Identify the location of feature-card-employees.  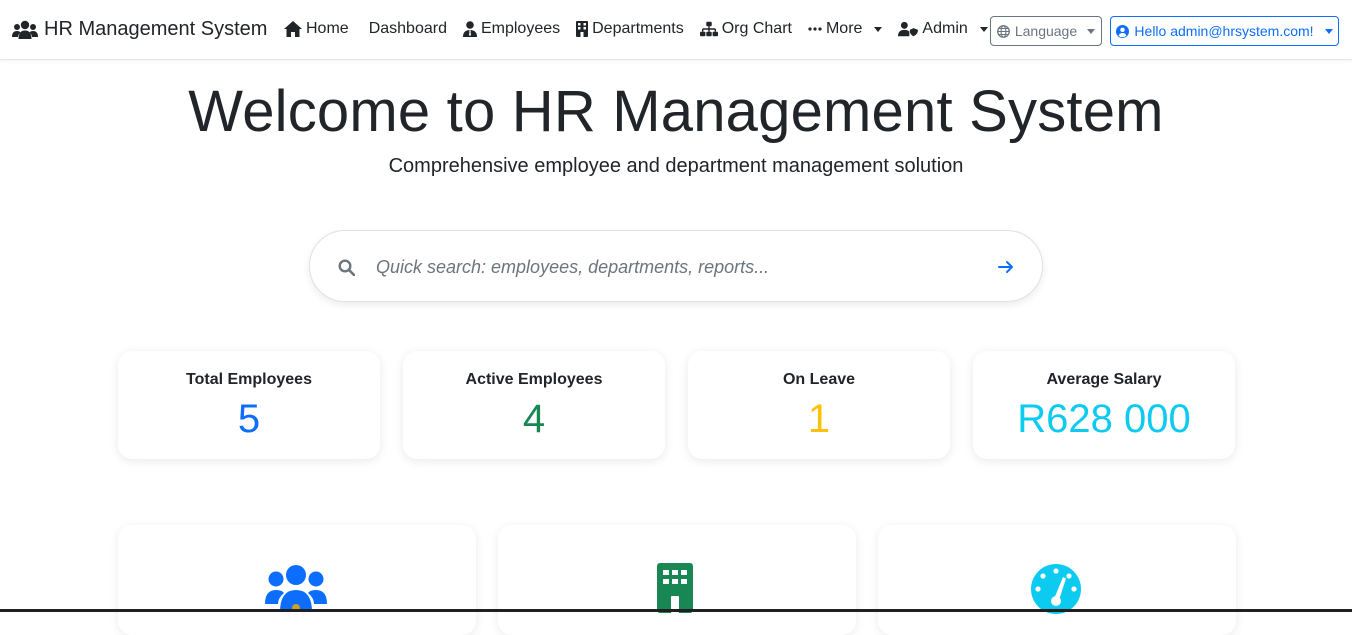
(297, 580).